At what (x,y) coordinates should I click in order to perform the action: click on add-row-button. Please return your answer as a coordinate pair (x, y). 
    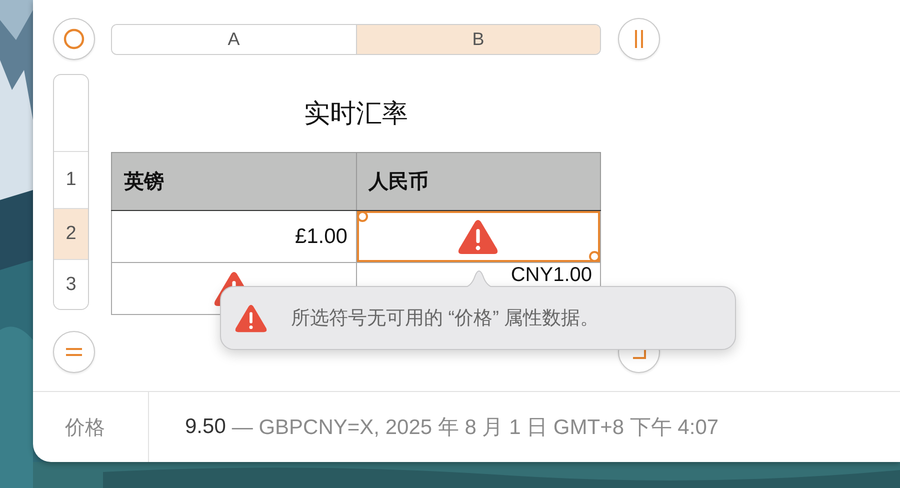
    Looking at the image, I should click on (74, 352).